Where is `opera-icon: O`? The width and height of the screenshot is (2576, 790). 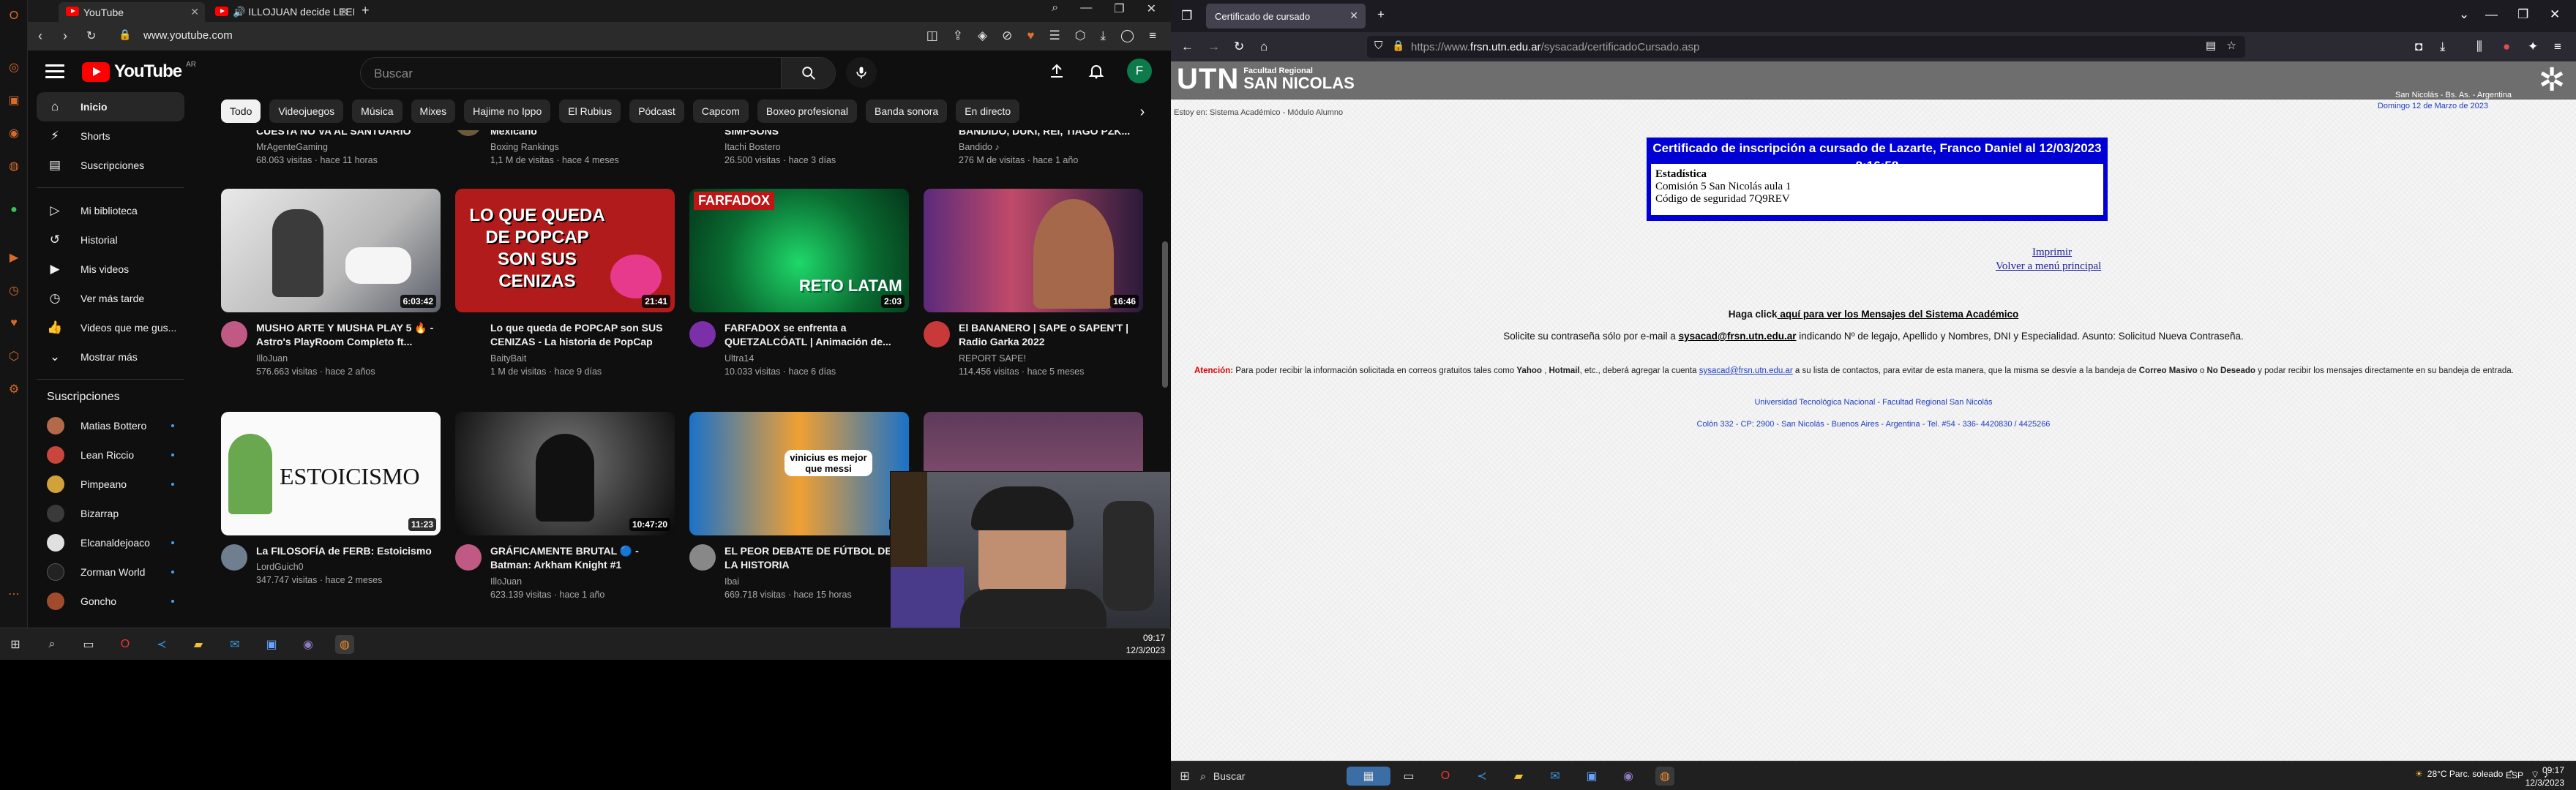
opera-icon: O is located at coordinates (125, 644).